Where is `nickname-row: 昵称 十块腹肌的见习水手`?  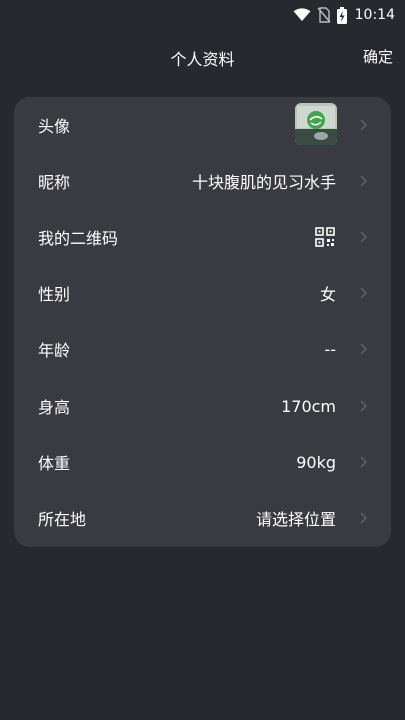 nickname-row: 昵称 十块腹肌的见习水手 is located at coordinates (202, 181).